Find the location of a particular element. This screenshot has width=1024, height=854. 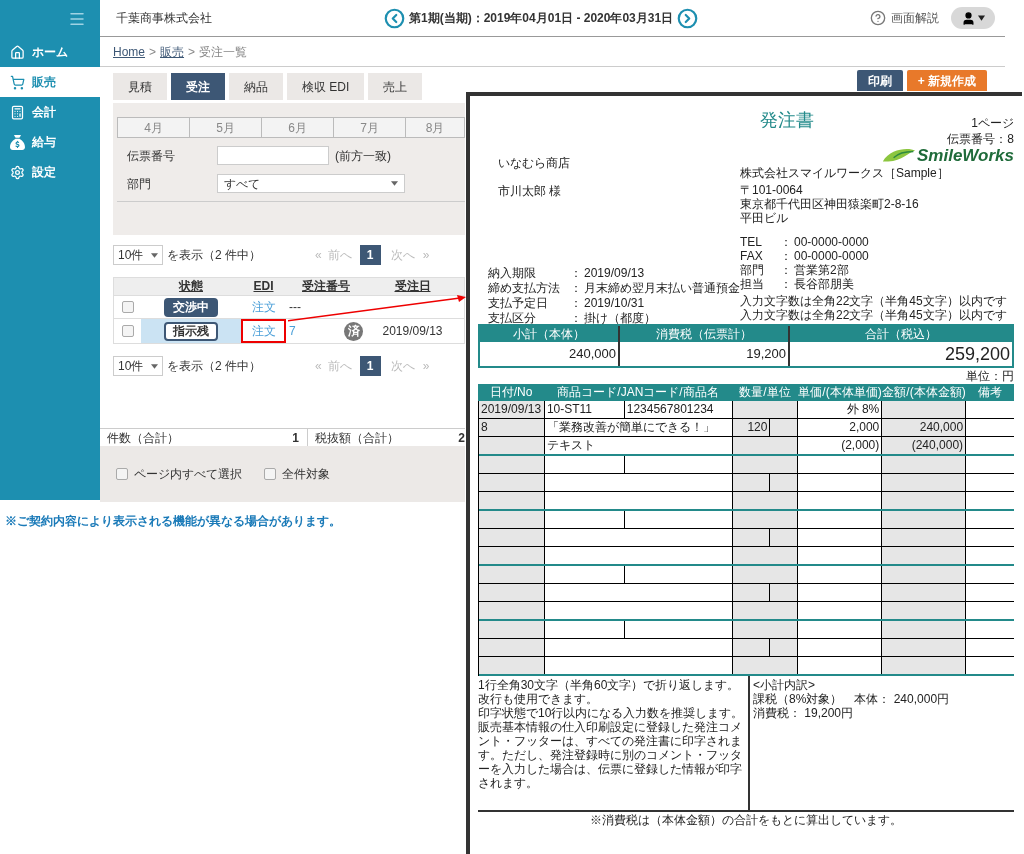

table-cell: 120 is located at coordinates (751, 427).